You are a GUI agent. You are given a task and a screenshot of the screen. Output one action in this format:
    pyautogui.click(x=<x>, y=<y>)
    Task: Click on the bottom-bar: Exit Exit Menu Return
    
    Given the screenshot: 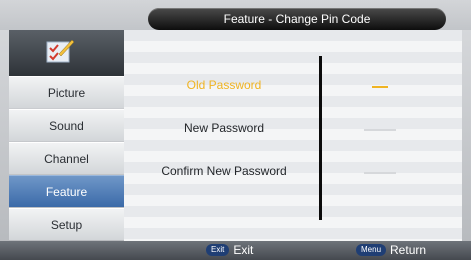 What is the action you would take?
    pyautogui.click(x=235, y=250)
    